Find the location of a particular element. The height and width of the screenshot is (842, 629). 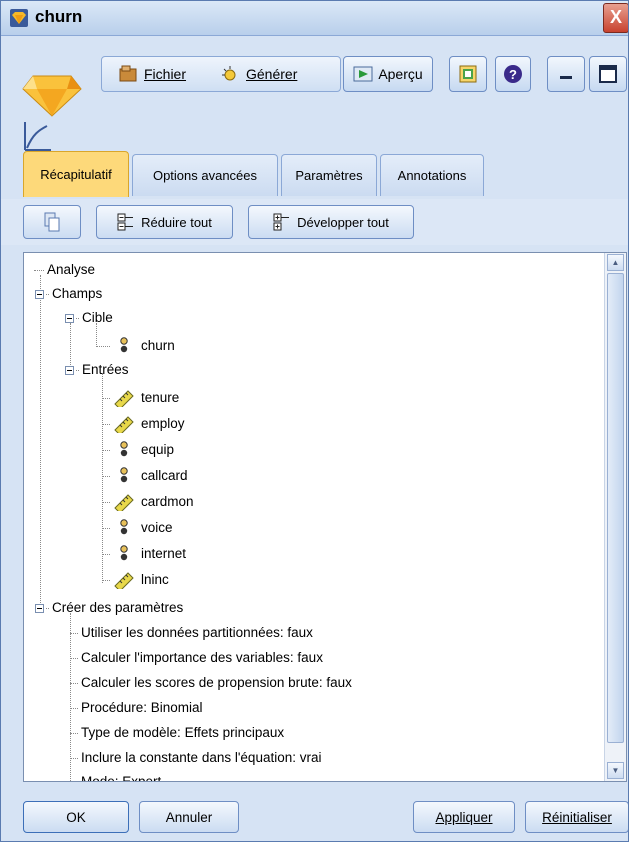

header-area: Fichier Générer Aperçu ? is located at coordinates (314, 93).